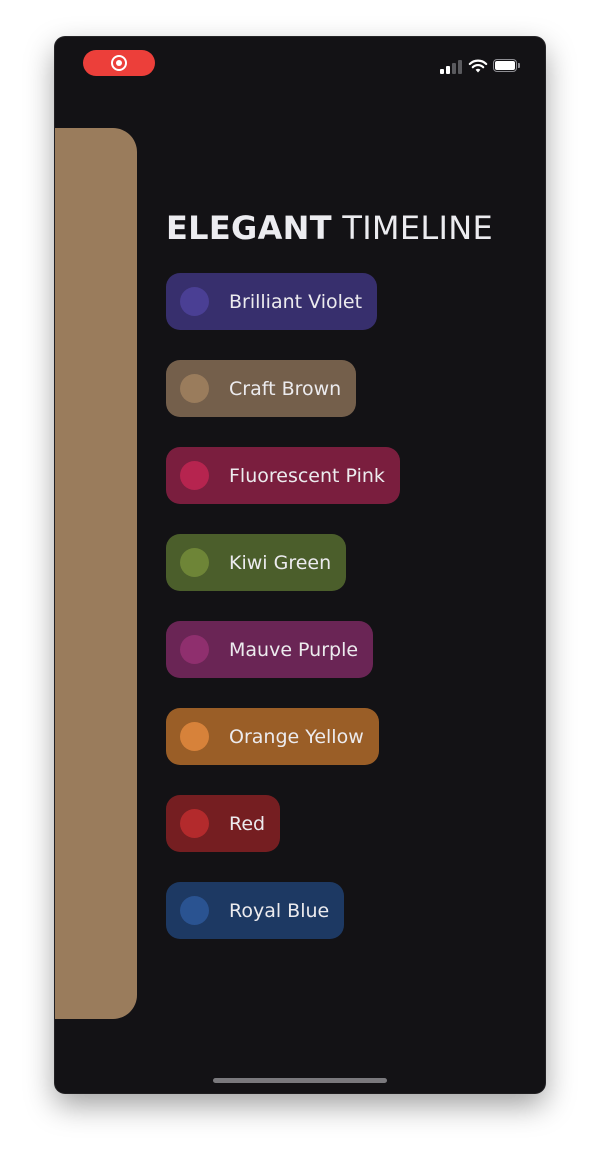 Image resolution: width=600 pixels, height=1167 pixels. Describe the element at coordinates (300, 1080) in the screenshot. I see `home-indicator` at that location.